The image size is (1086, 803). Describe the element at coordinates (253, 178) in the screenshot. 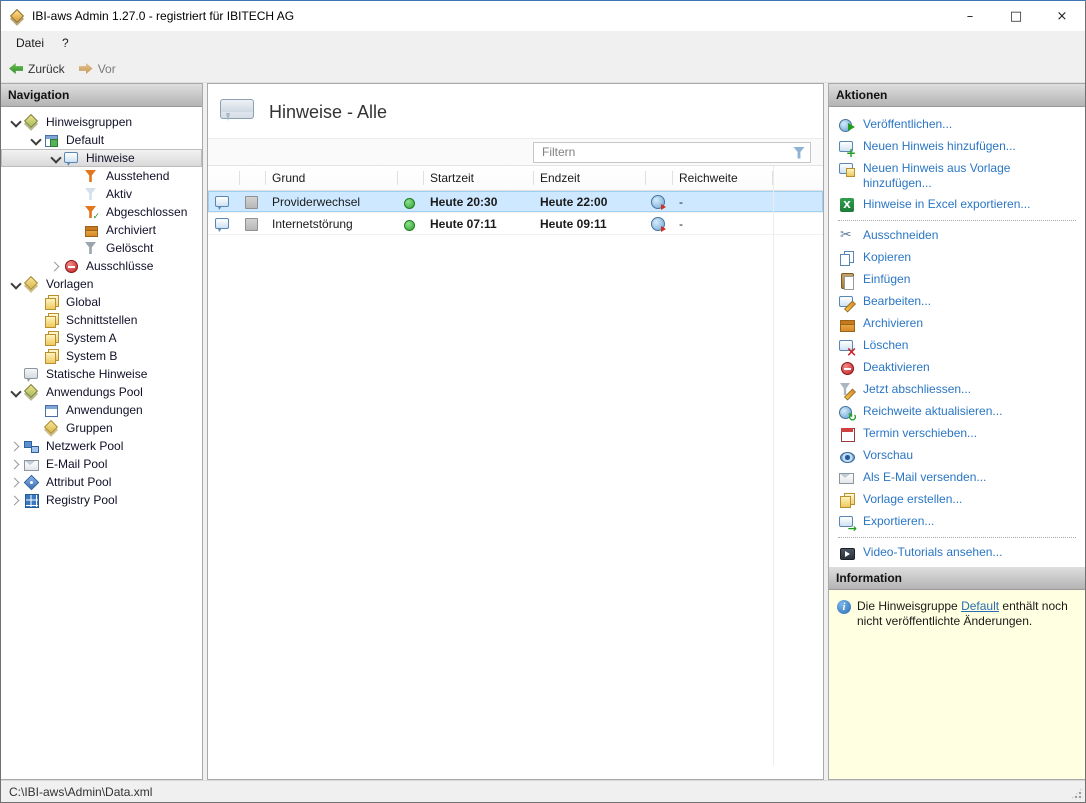

I see `col-header-state-icon` at that location.